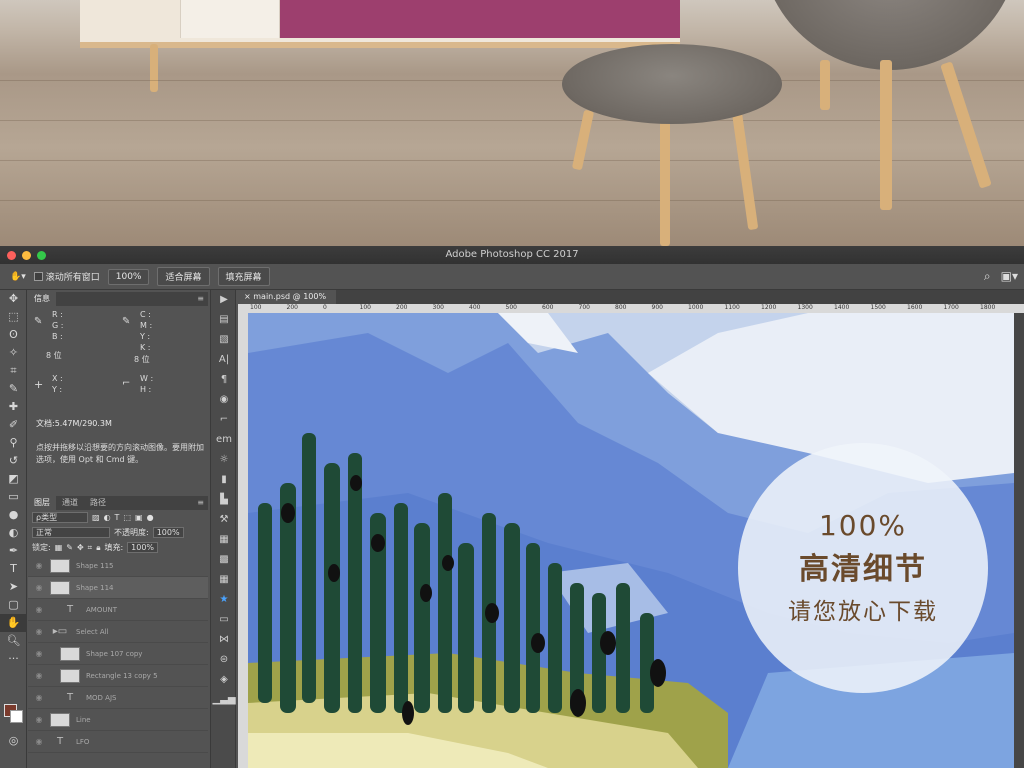 This screenshot has height=768, width=1024. I want to click on folder-icon: ▸▭, so click(60, 631).